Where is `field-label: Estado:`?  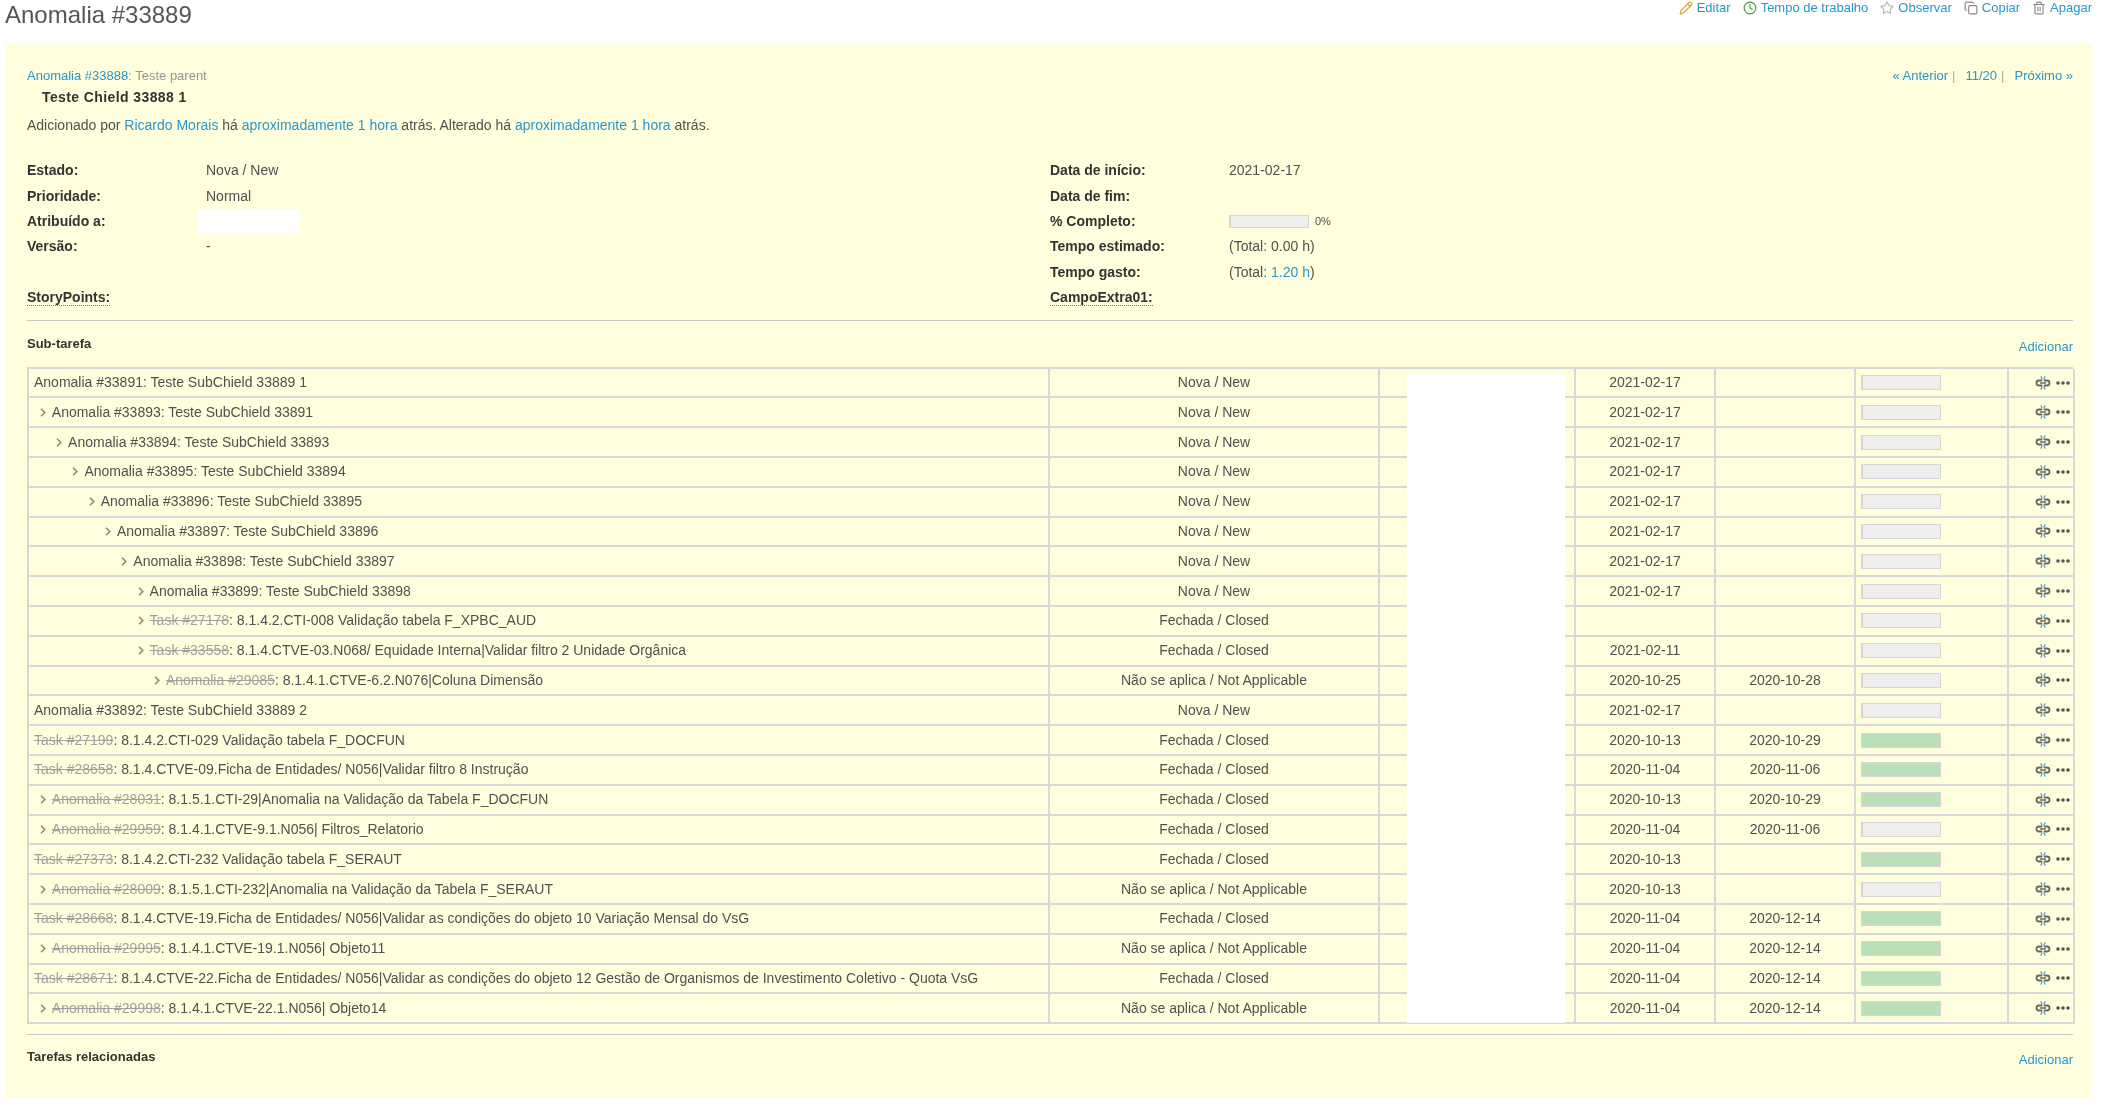 field-label: Estado: is located at coordinates (53, 170).